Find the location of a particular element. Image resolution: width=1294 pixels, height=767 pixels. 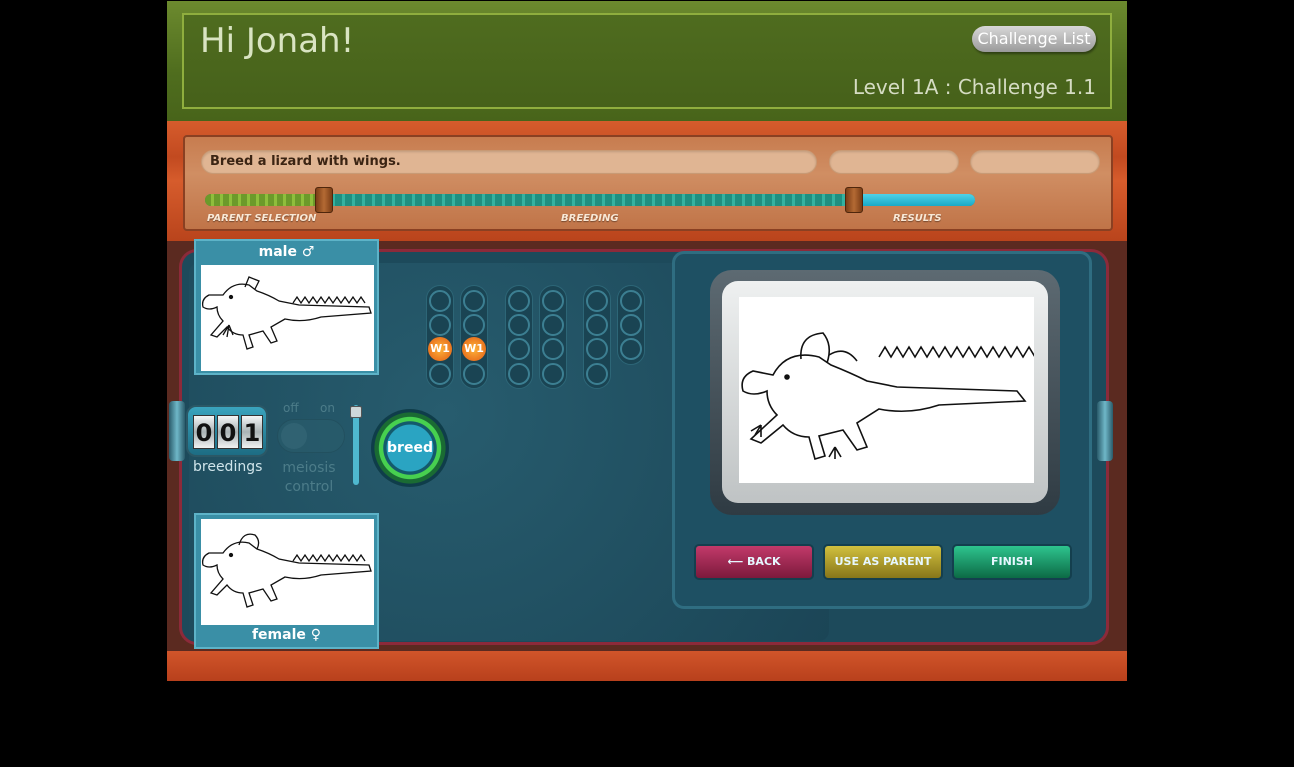

meiosis-on-label: on is located at coordinates (327, 408).